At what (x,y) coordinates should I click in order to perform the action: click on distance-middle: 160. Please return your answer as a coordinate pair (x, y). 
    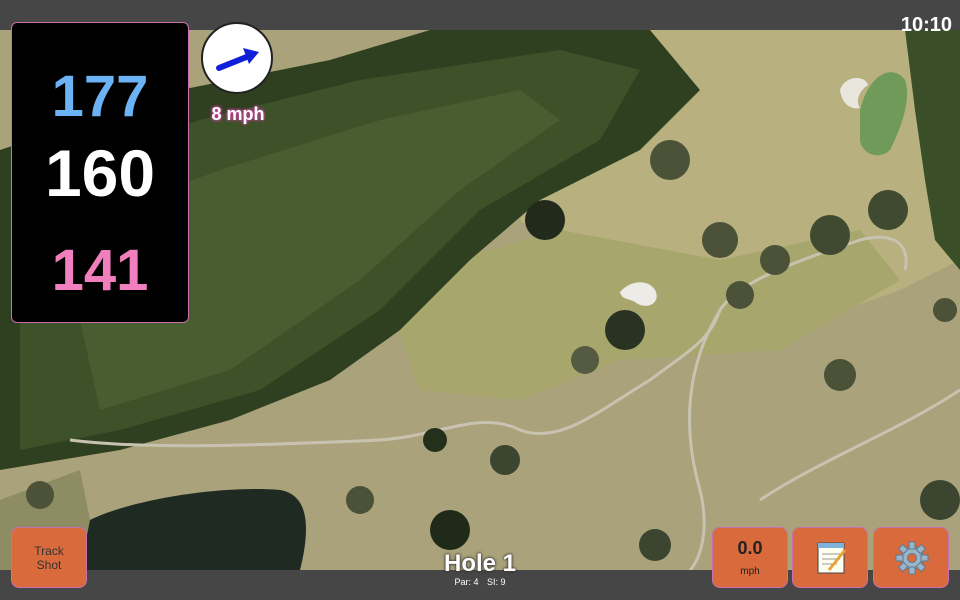
    Looking at the image, I should click on (100, 173).